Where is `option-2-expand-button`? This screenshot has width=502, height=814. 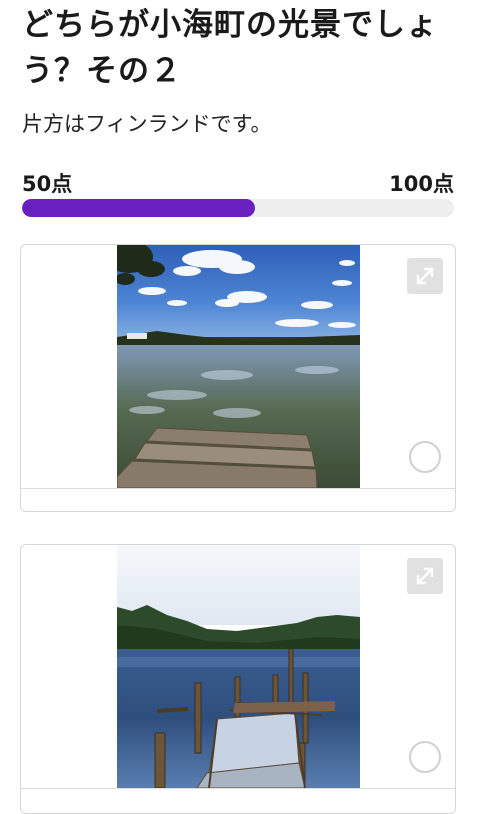
option-2-expand-button is located at coordinates (425, 576).